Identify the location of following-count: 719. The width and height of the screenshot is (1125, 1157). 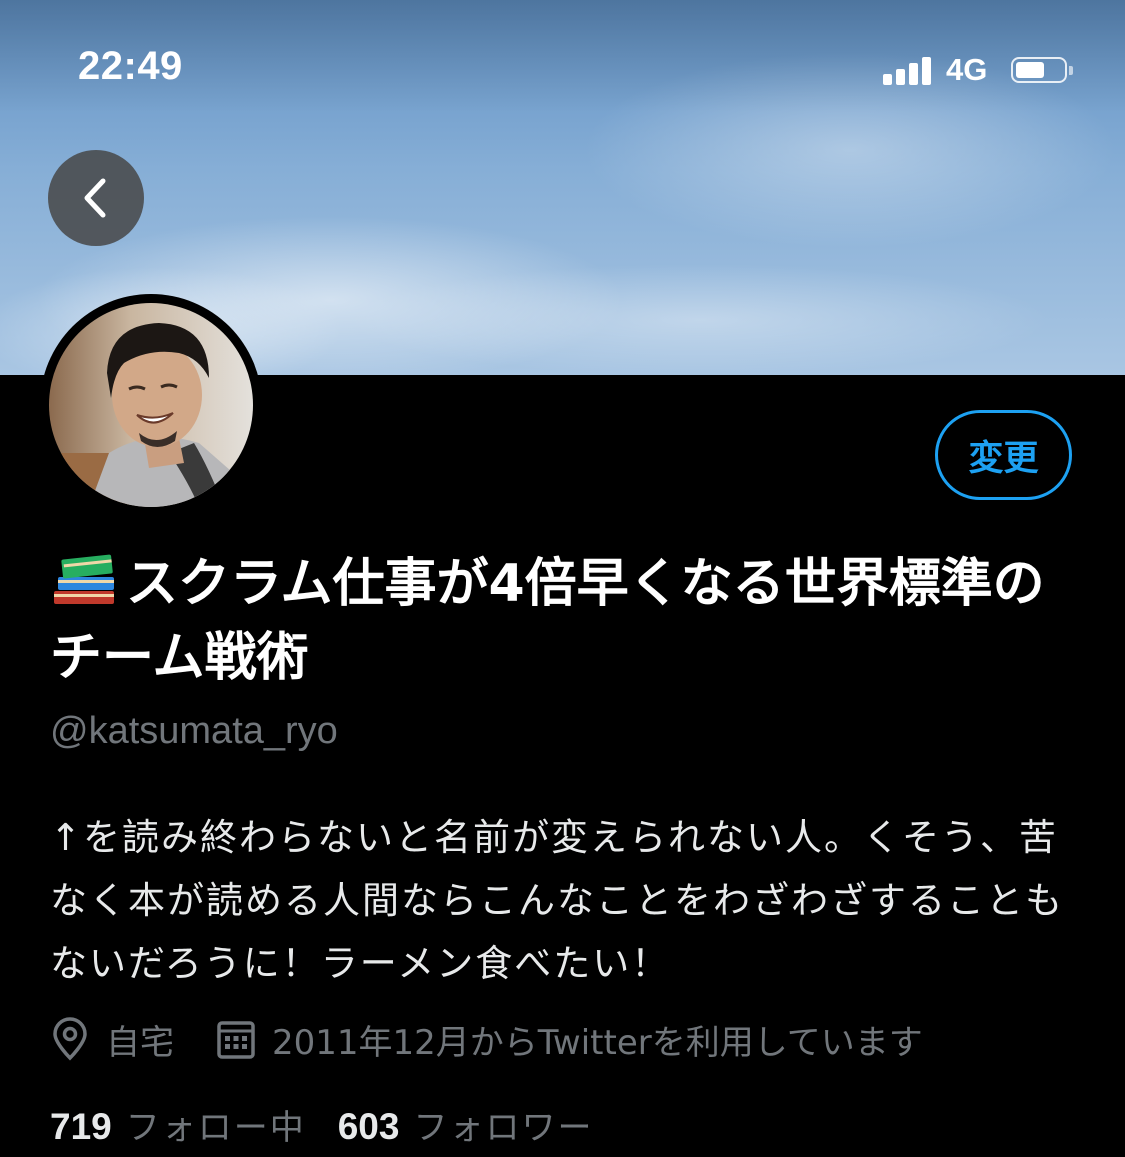
(81, 1126).